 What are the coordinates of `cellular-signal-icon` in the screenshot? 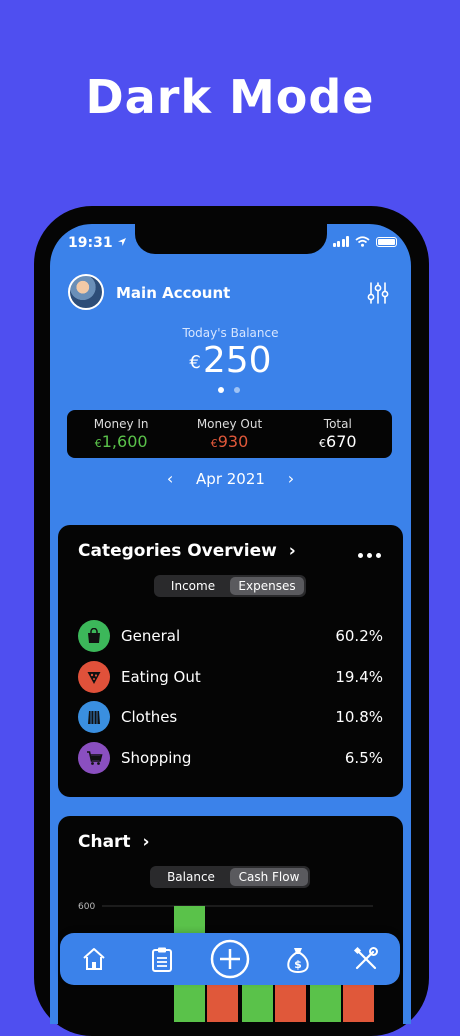 It's located at (340, 241).